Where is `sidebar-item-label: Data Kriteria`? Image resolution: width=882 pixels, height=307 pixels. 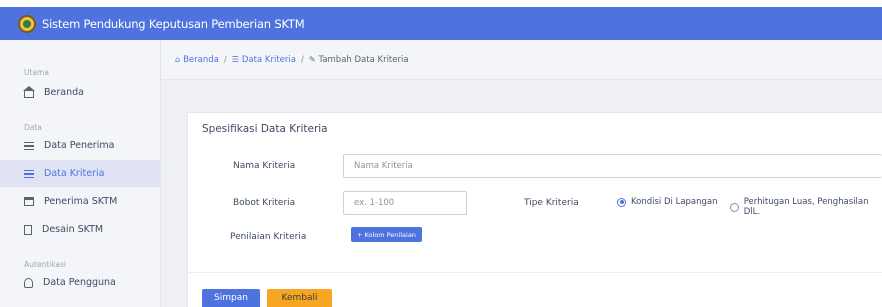
sidebar-item-label: Data Kriteria is located at coordinates (74, 173).